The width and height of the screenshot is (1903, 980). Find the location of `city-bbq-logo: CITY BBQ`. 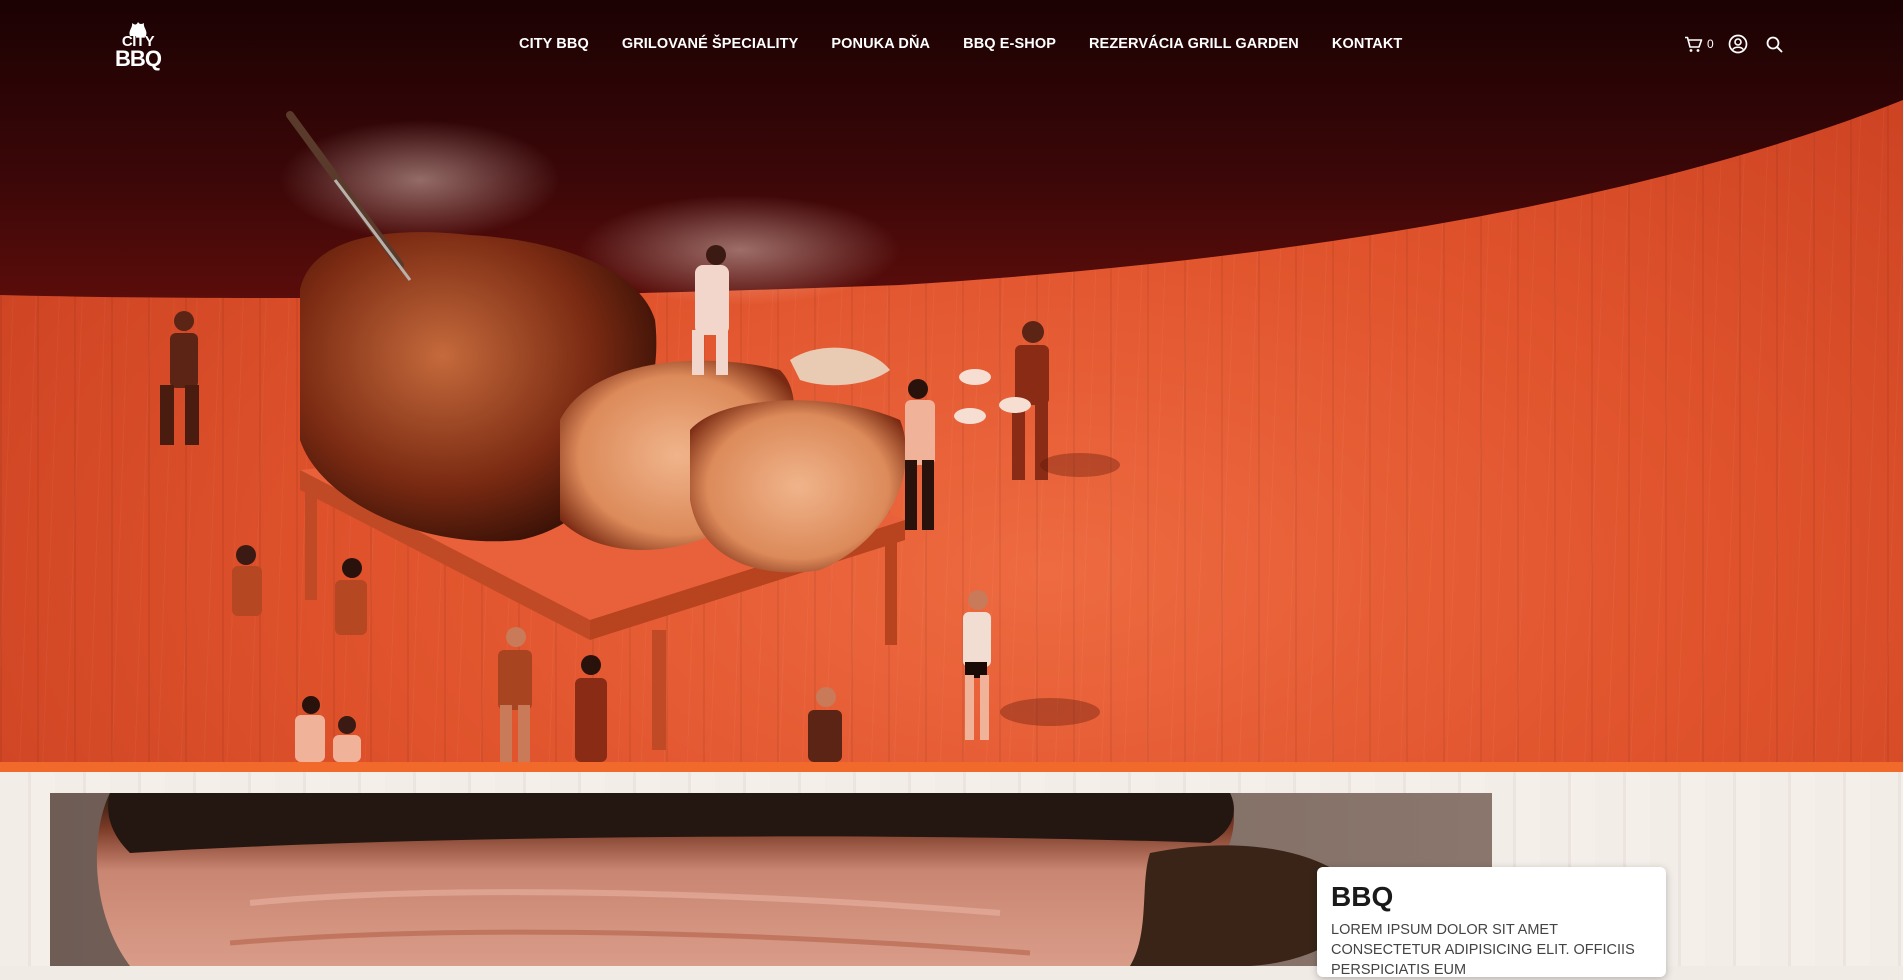

city-bbq-logo: CITY BBQ is located at coordinates (138, 47).